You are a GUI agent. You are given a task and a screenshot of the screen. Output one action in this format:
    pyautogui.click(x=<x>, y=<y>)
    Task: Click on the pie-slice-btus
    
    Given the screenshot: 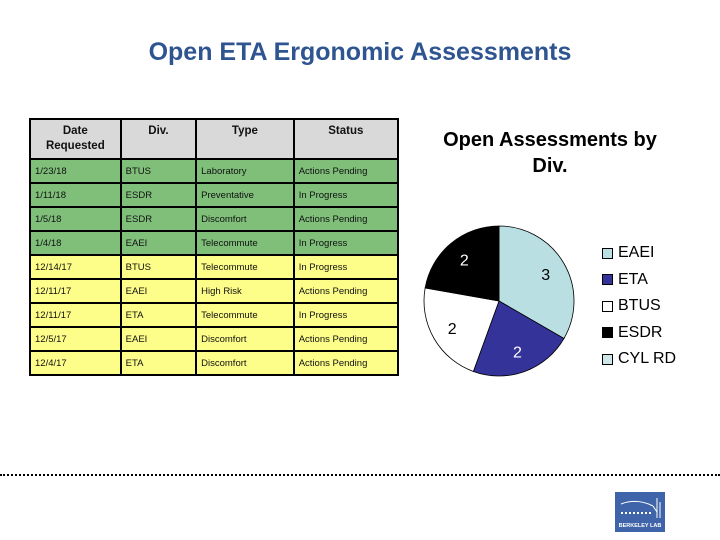 What is the action you would take?
    pyautogui.click(x=461, y=329)
    